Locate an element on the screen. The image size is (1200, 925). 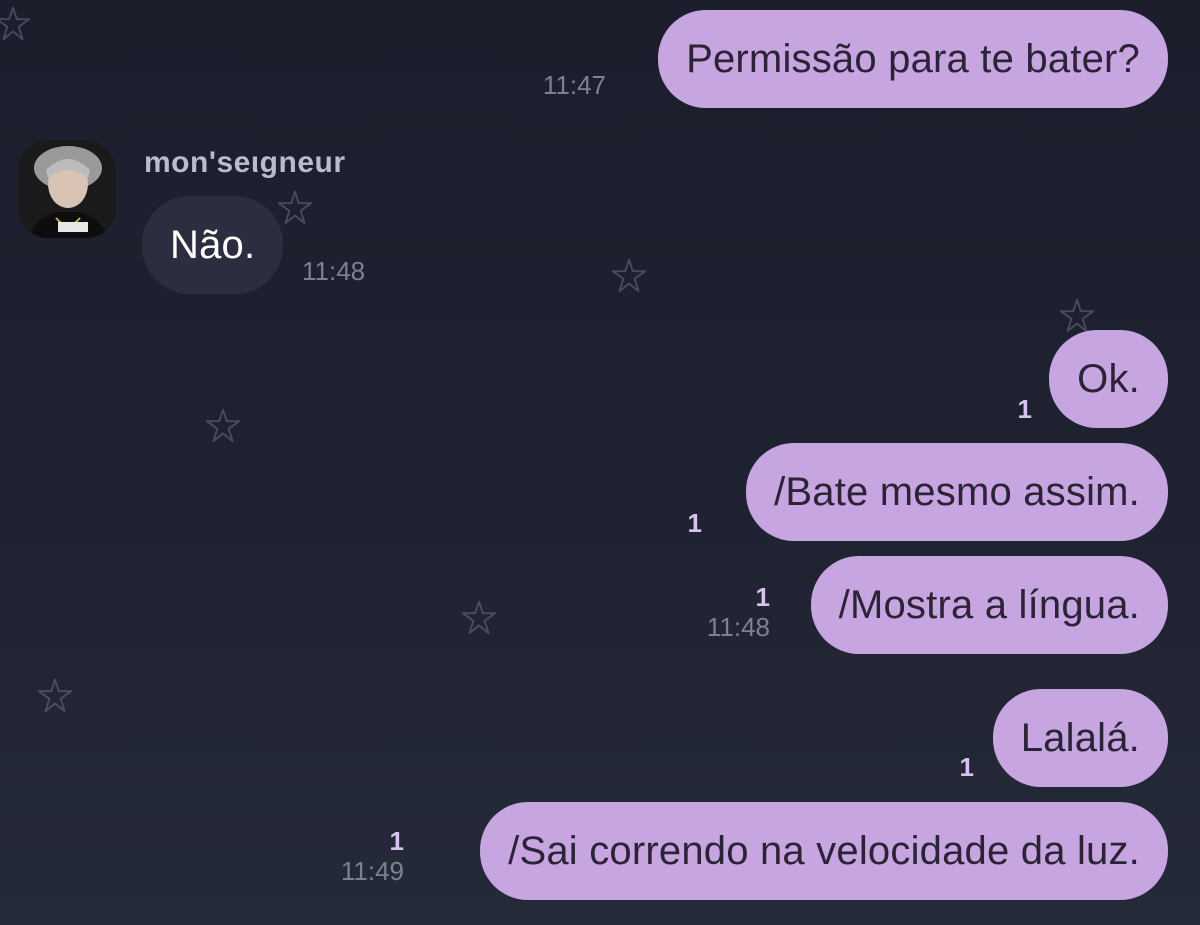
message-text: Permissão para te bater? is located at coordinates (913, 58).